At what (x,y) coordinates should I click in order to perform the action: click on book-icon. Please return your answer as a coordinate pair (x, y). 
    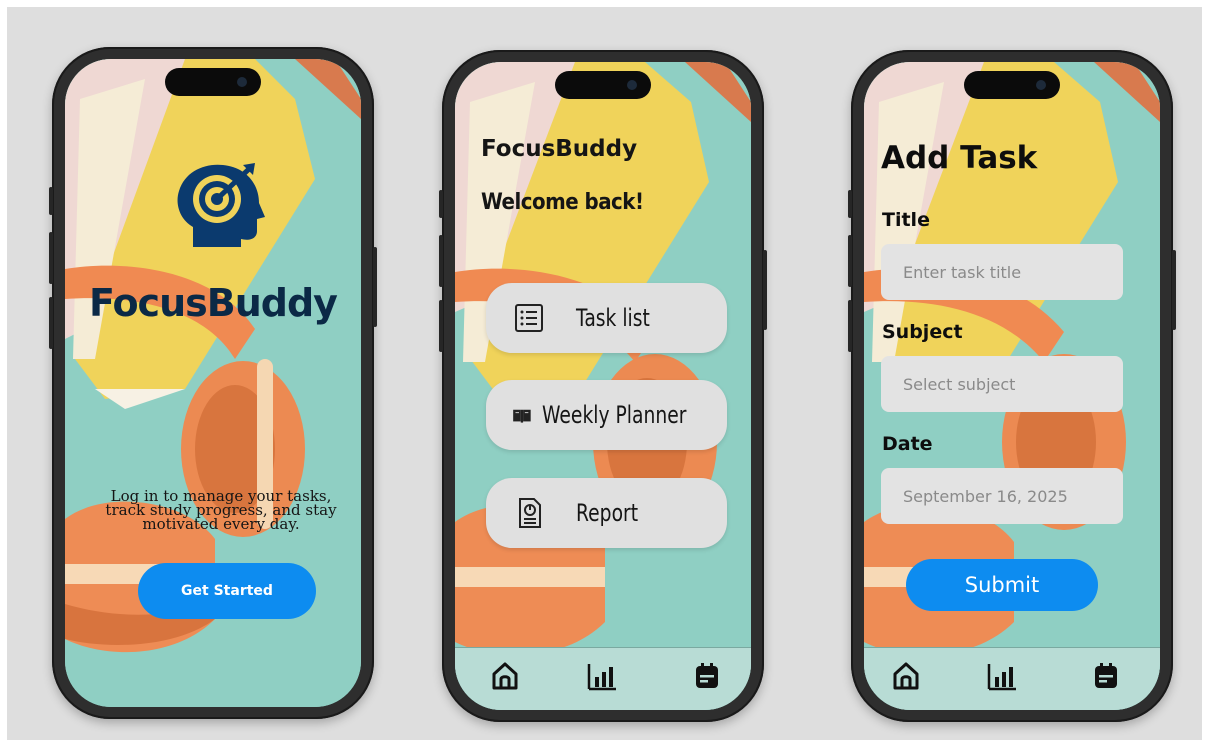
    Looking at the image, I should click on (522, 416).